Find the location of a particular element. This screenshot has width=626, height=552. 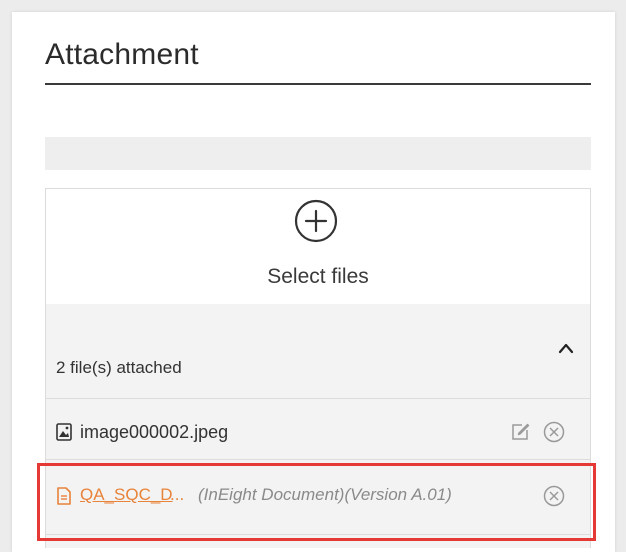

document-file-icon is located at coordinates (64, 496).